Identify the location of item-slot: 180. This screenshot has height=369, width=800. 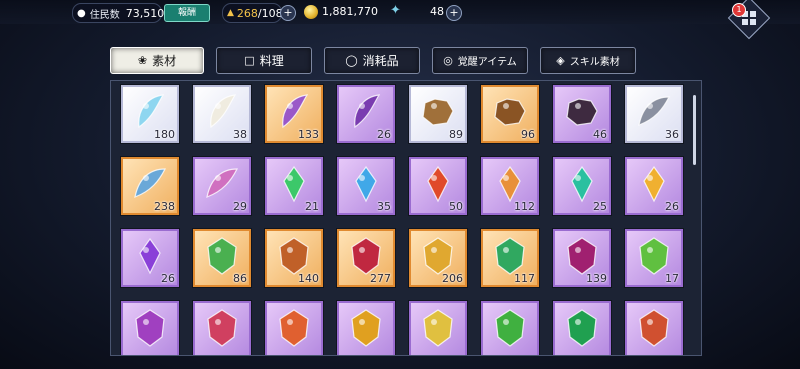
(150, 114).